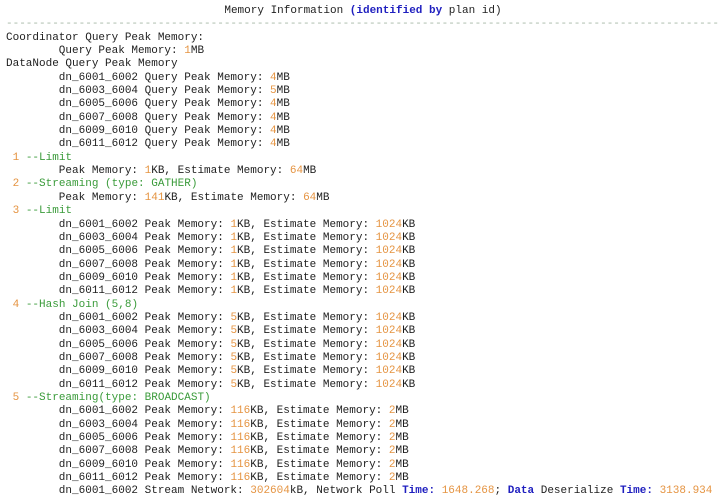 This screenshot has width=720, height=499. Describe the element at coordinates (363, 144) in the screenshot. I see `datanode-peak-row: dn_6011_6012 Query Peak Memory: 4MB` at that location.